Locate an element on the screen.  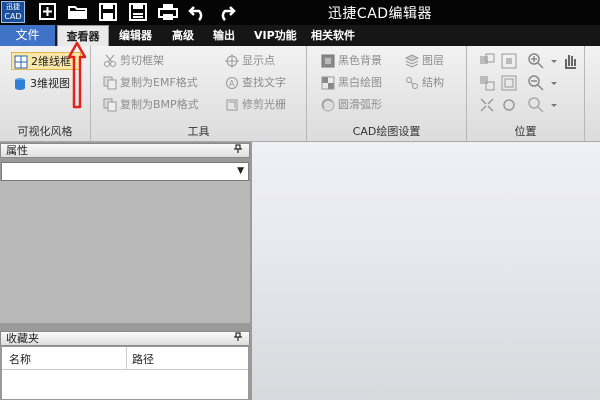
properties-grid is located at coordinates (125, 252).